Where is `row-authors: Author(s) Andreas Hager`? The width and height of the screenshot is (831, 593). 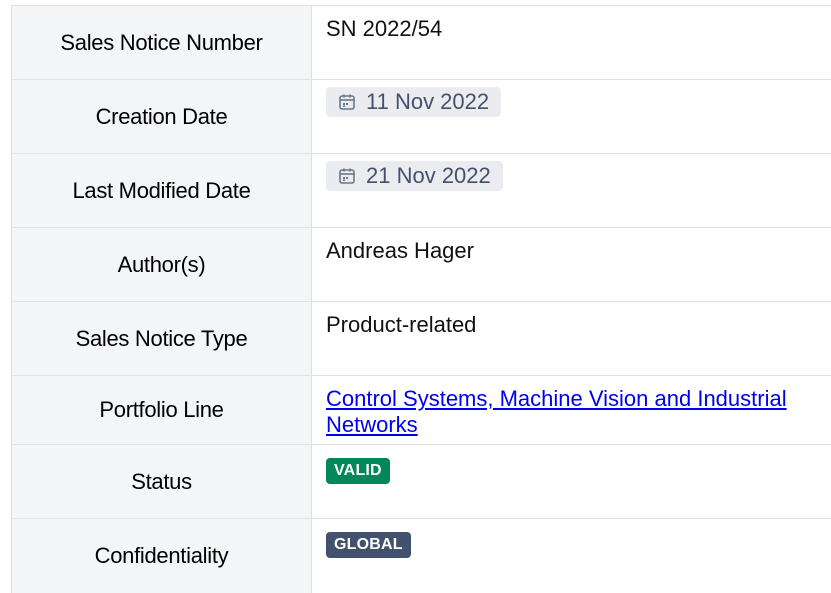 row-authors: Author(s) Andreas Hager is located at coordinates (421, 265).